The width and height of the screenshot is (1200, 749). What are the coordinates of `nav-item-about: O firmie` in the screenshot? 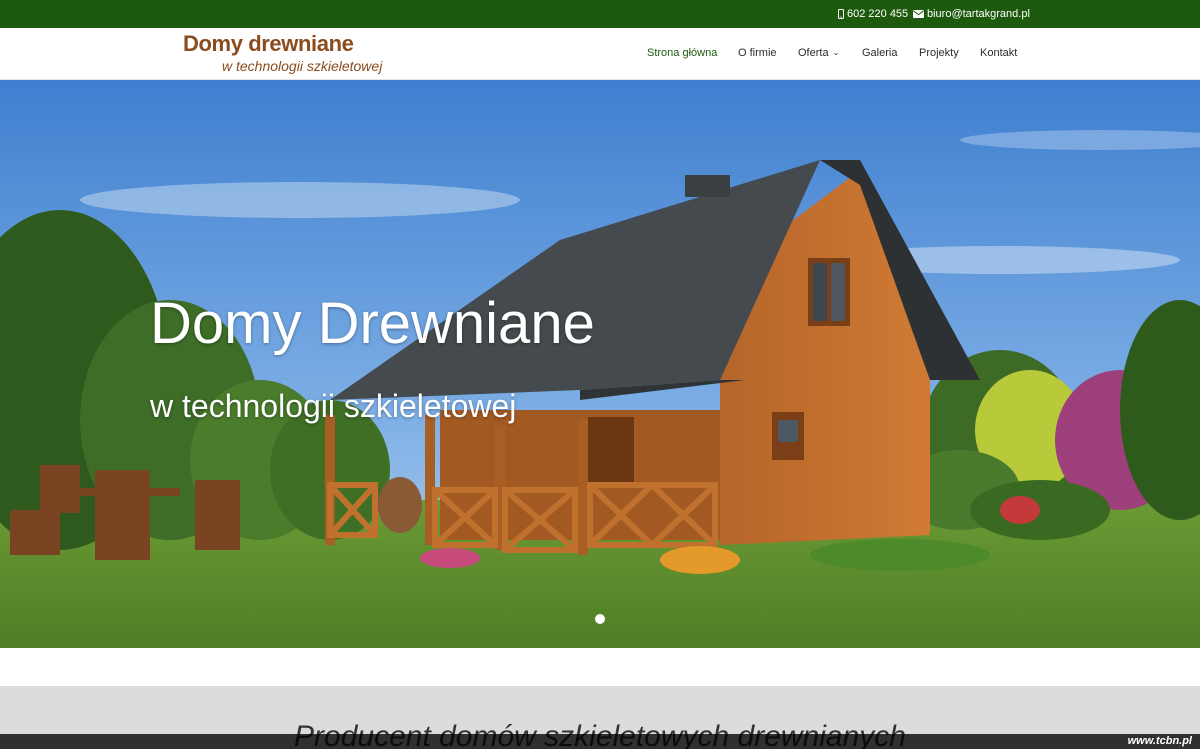 It's located at (757, 53).